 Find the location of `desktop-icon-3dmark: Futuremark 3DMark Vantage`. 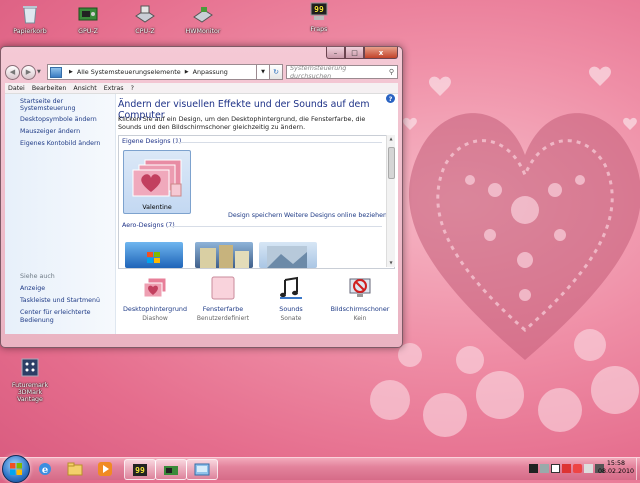

desktop-icon-3dmark: Futuremark 3DMark Vantage is located at coordinates (30, 380).